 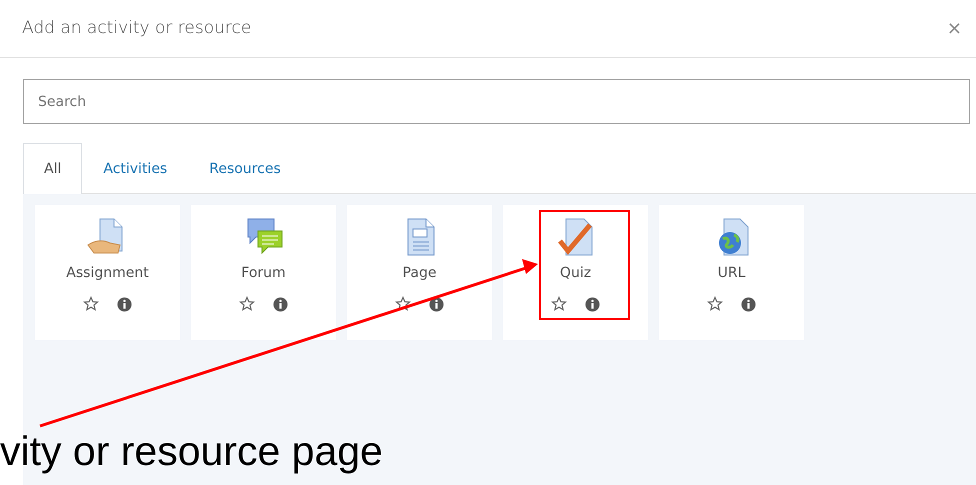 I want to click on activity-name: URL, so click(x=732, y=273).